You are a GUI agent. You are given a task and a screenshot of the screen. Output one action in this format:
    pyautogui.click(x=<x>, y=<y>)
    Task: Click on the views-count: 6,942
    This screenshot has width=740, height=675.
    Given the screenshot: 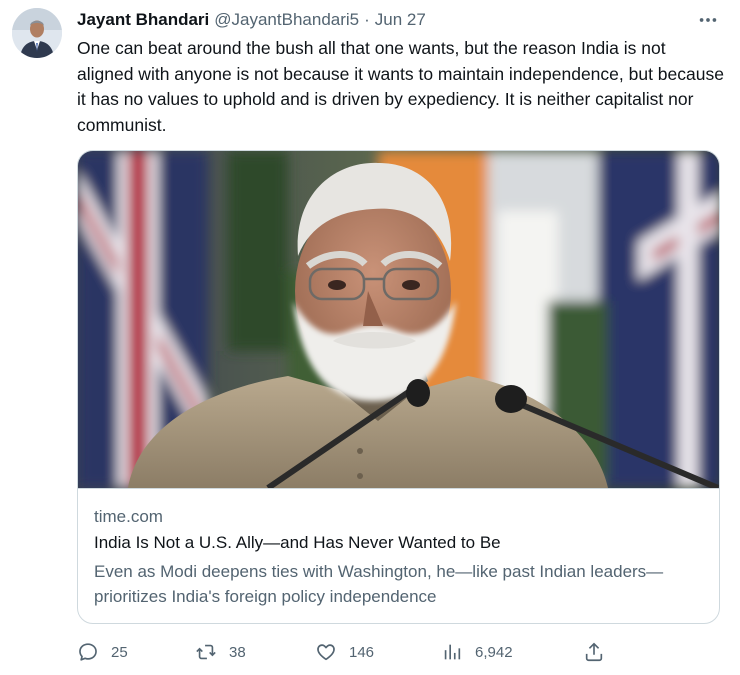 What is the action you would take?
    pyautogui.click(x=494, y=652)
    